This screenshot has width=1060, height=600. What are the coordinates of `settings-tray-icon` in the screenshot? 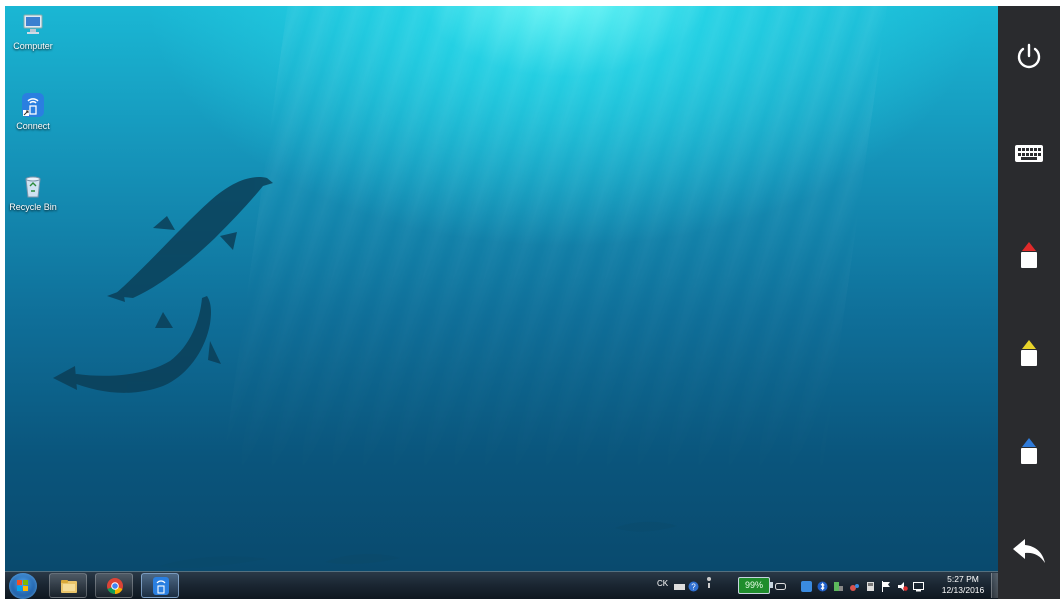 It's located at (709, 581).